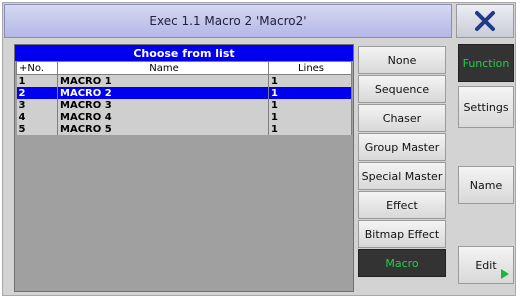  Describe the element at coordinates (163, 105) in the screenshot. I see `row-name: MACRO 3` at that location.